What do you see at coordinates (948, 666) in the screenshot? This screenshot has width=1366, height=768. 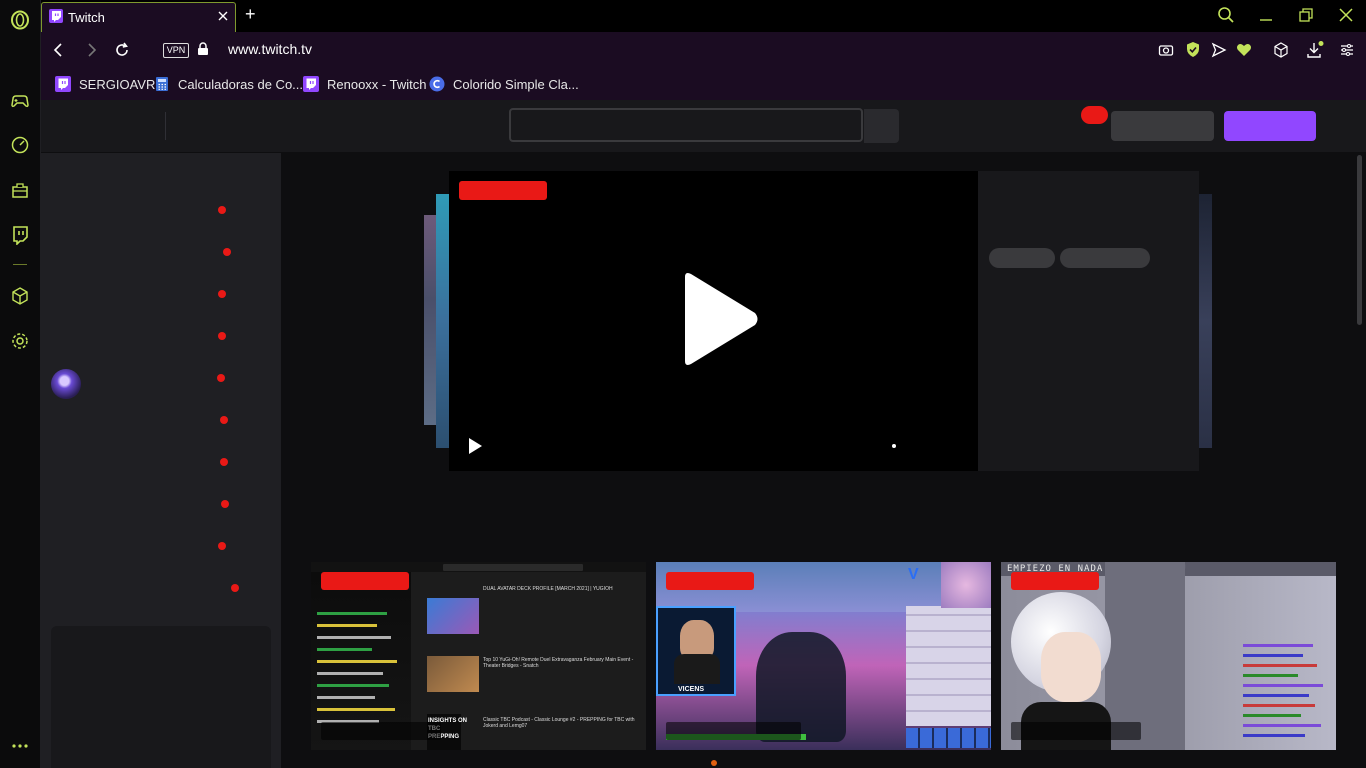 I see `thumbnail-wall` at bounding box center [948, 666].